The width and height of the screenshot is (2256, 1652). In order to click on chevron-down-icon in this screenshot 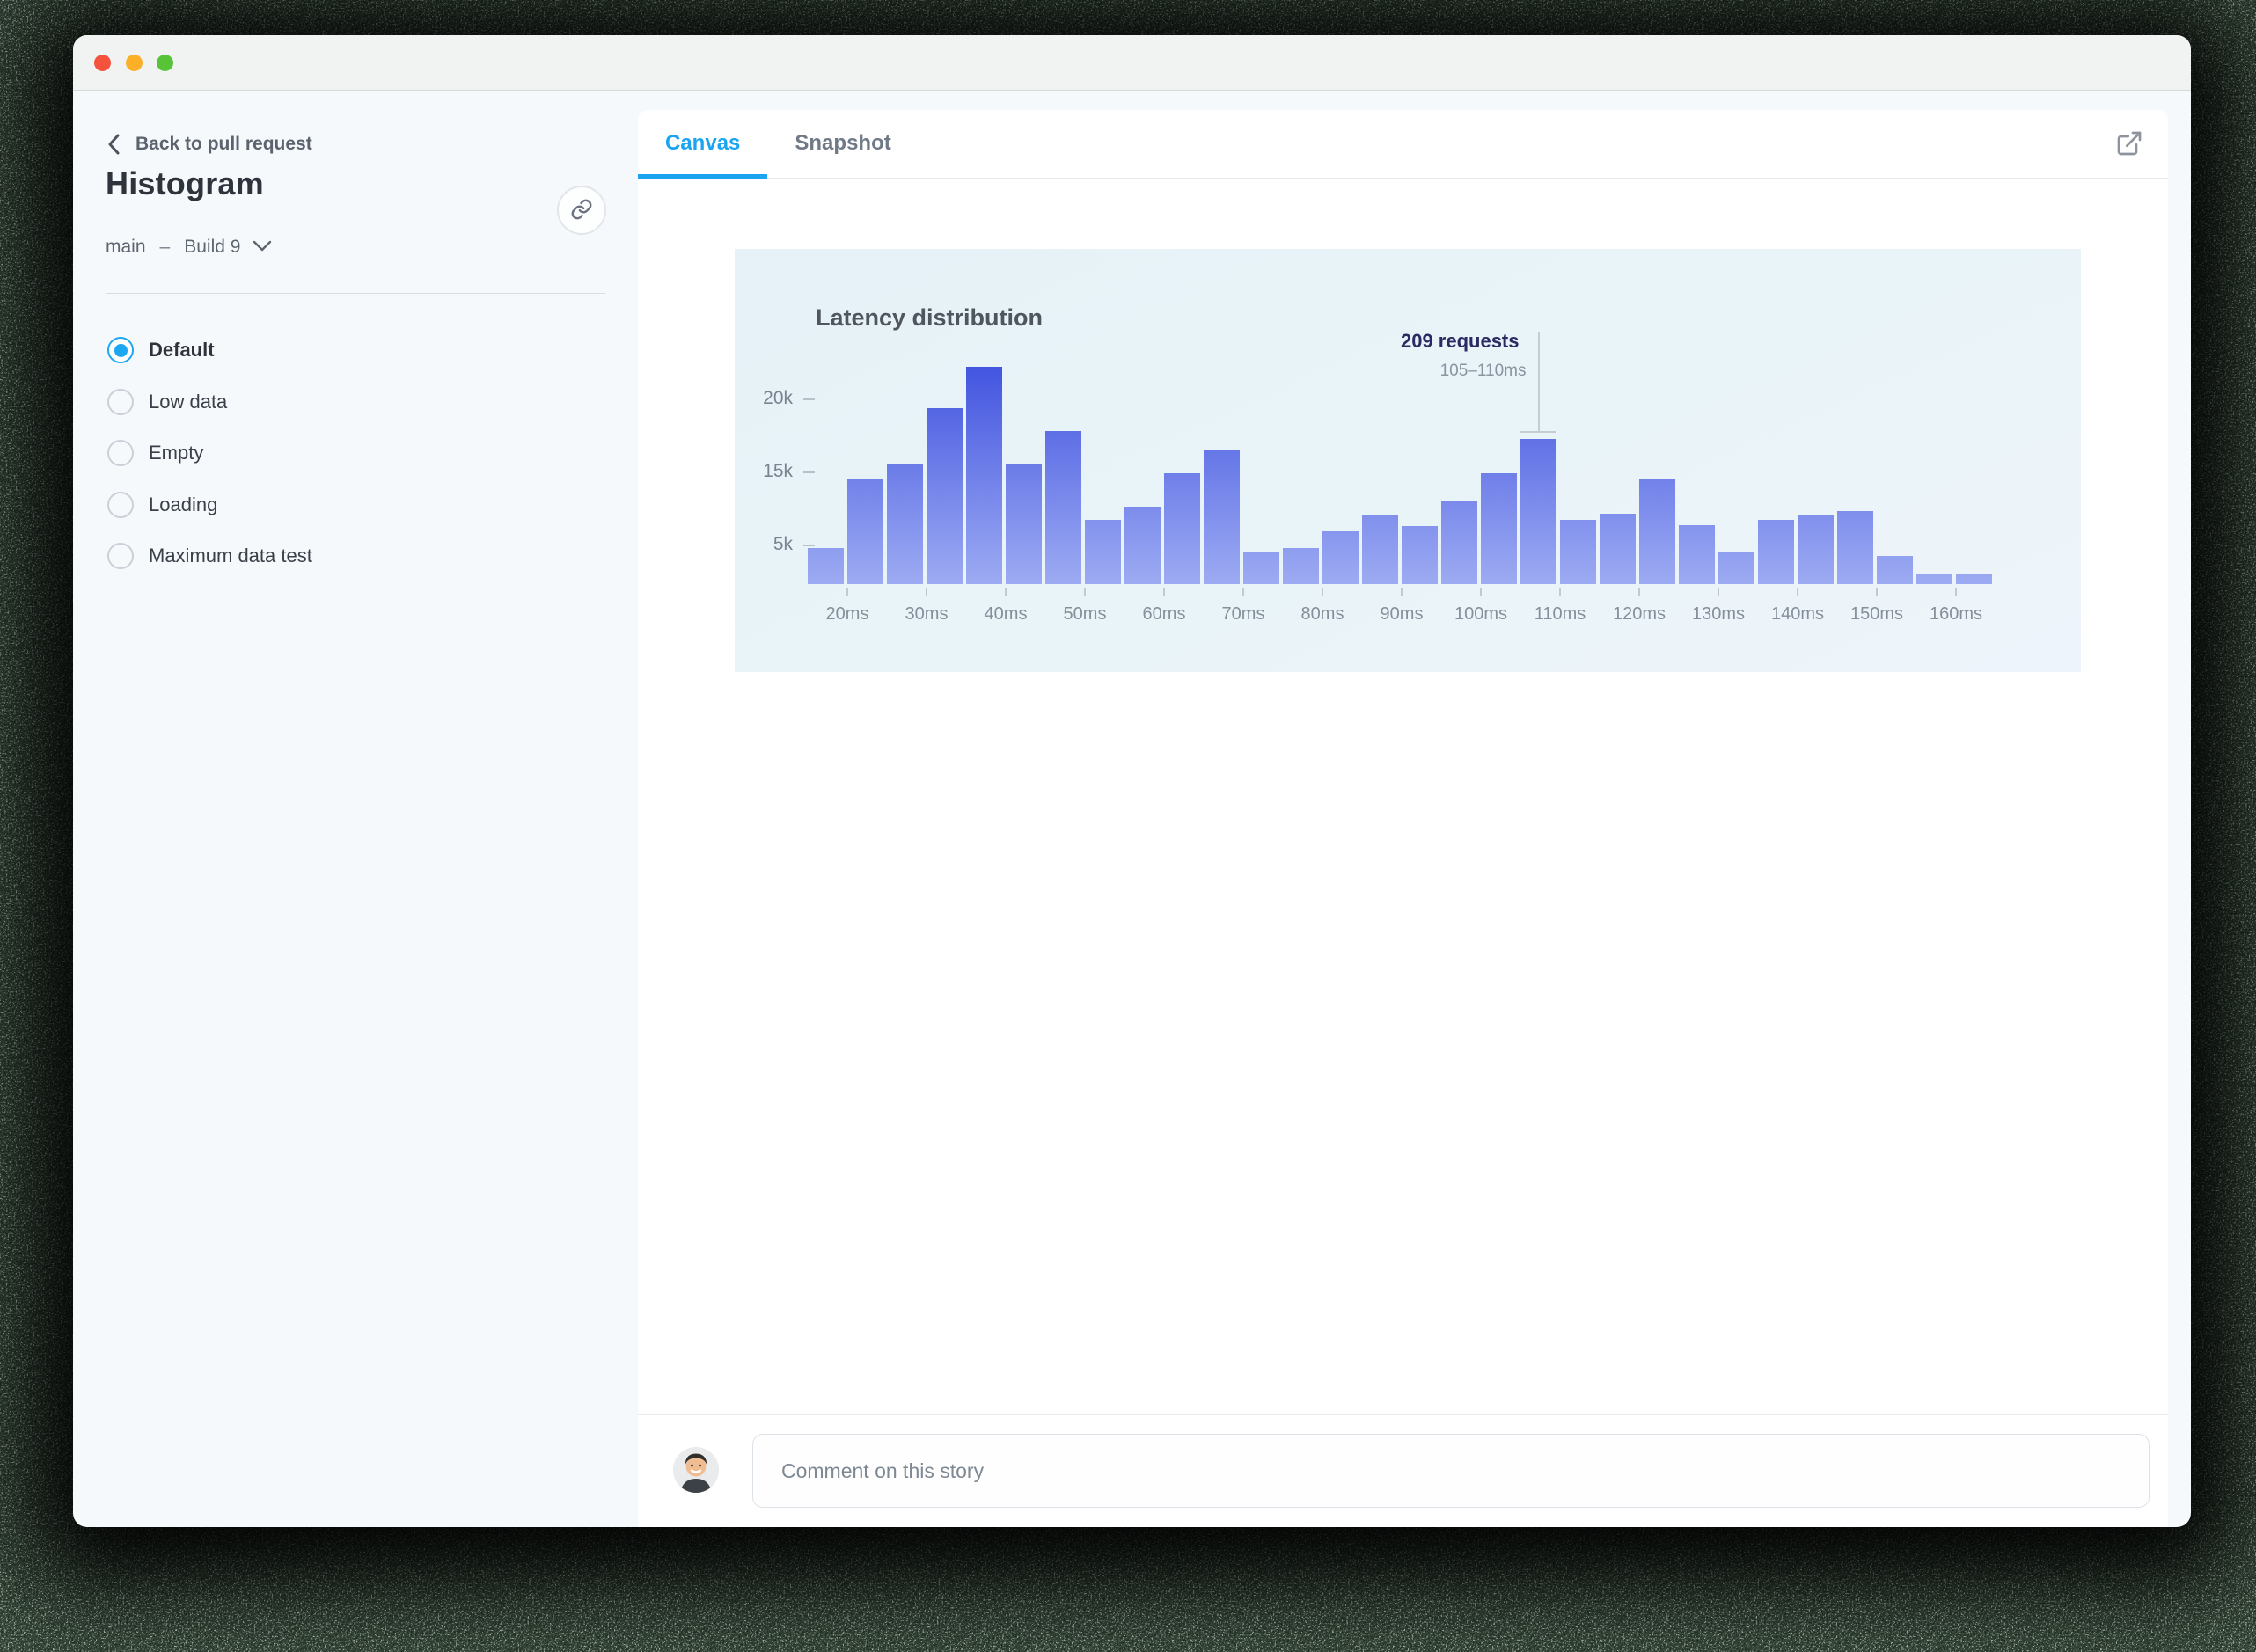, I will do `click(260, 247)`.